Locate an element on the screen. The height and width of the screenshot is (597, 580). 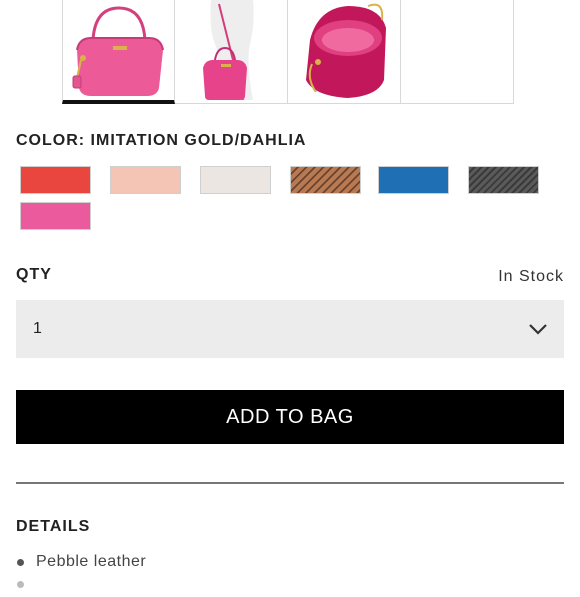
thumbnail-bag-front is located at coordinates (118, 52).